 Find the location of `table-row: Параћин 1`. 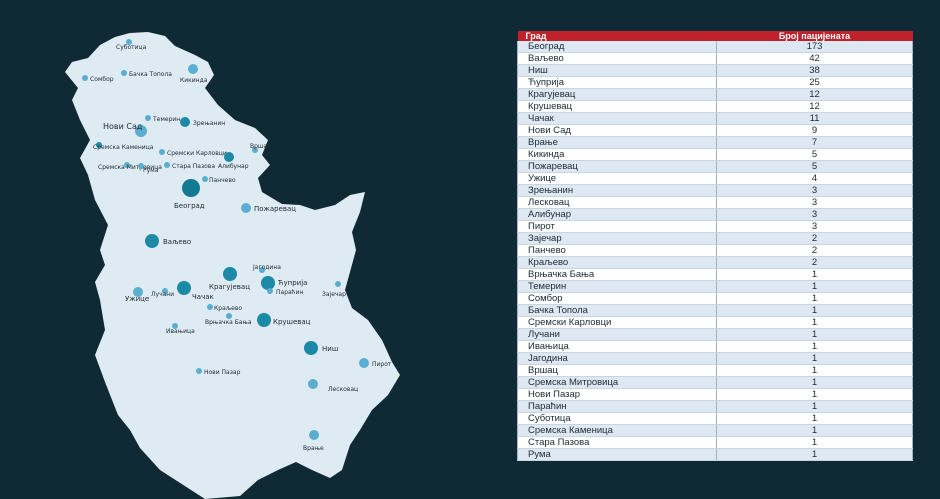

table-row: Параћин 1 is located at coordinates (715, 406).